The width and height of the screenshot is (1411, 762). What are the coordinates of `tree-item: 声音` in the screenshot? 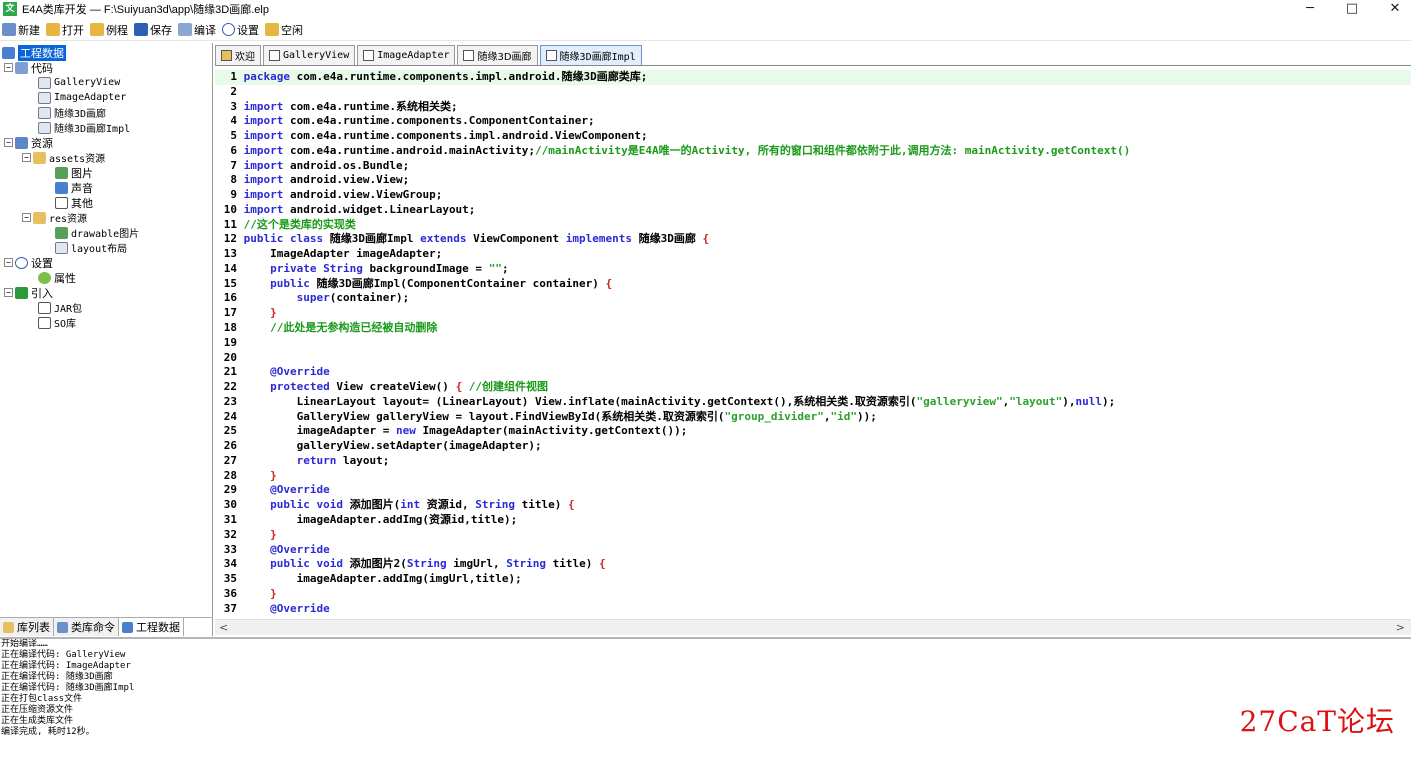 It's located at (74, 187).